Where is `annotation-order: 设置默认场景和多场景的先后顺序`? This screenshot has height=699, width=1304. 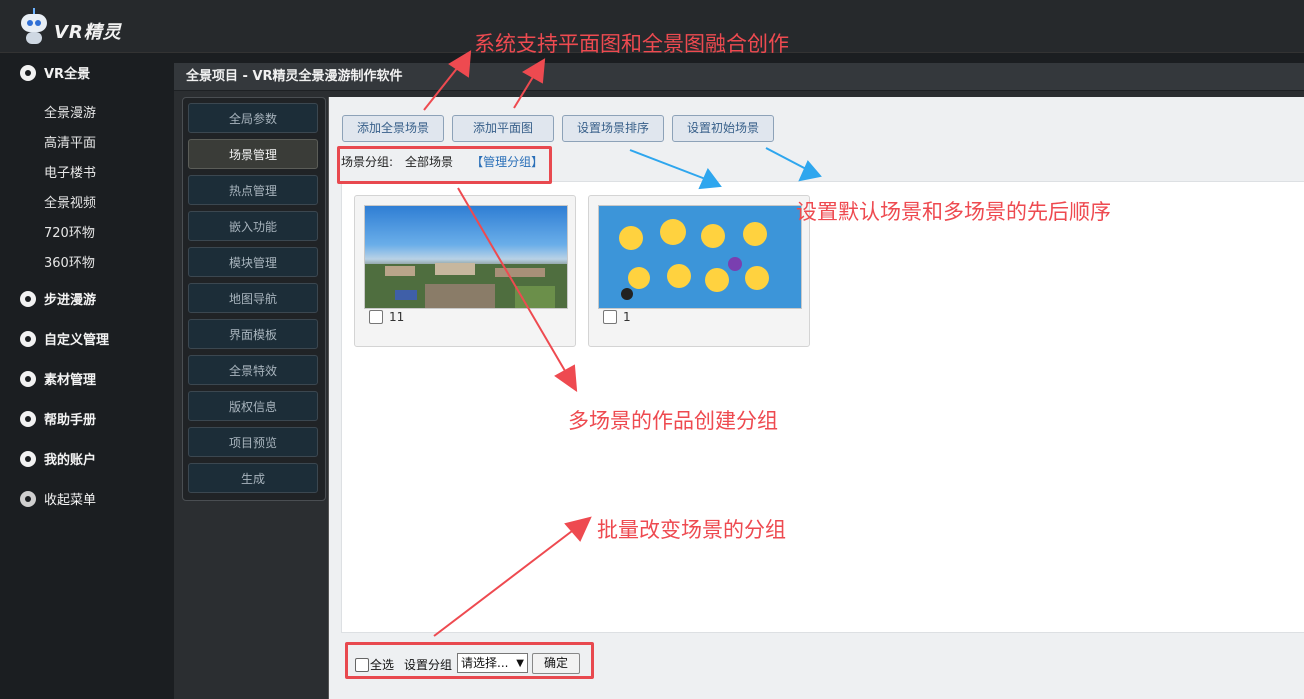 annotation-order: 设置默认场景和多场景的先后顺序 is located at coordinates (953, 212).